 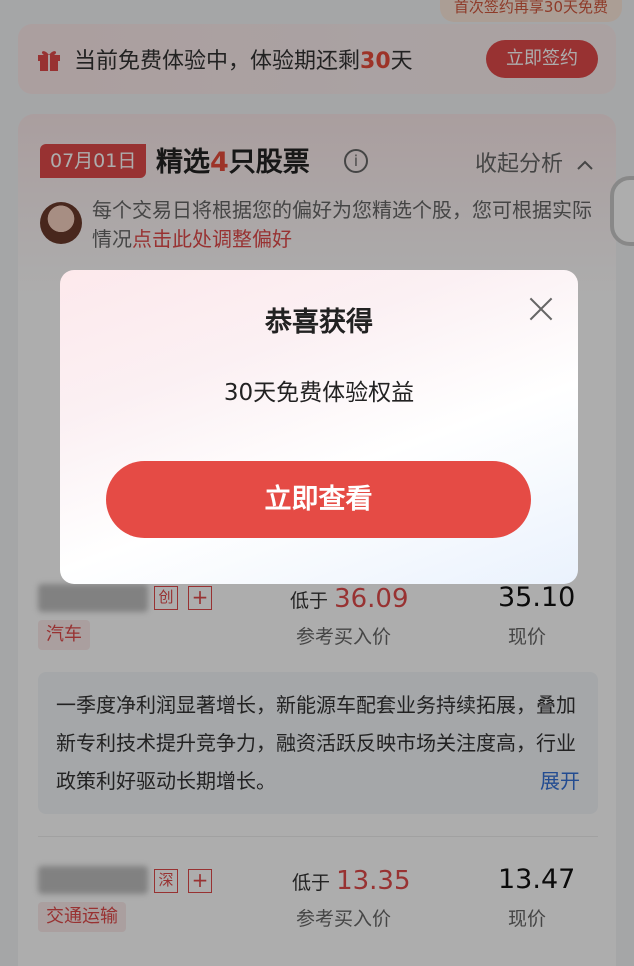 I want to click on close-icon, so click(x=541, y=309).